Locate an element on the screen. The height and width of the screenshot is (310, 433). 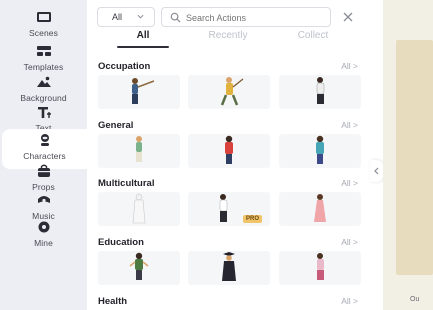
search-bar: All is located at coordinates (228, 17).